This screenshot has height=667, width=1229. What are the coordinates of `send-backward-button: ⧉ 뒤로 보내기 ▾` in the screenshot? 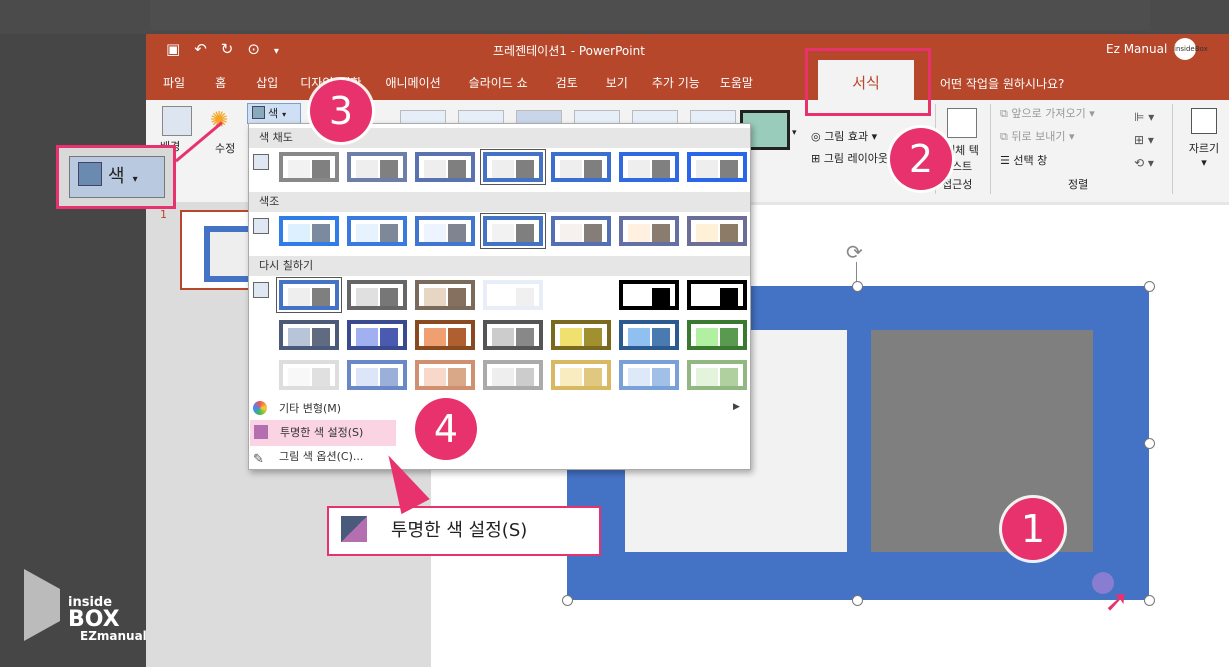 It's located at (1037, 136).